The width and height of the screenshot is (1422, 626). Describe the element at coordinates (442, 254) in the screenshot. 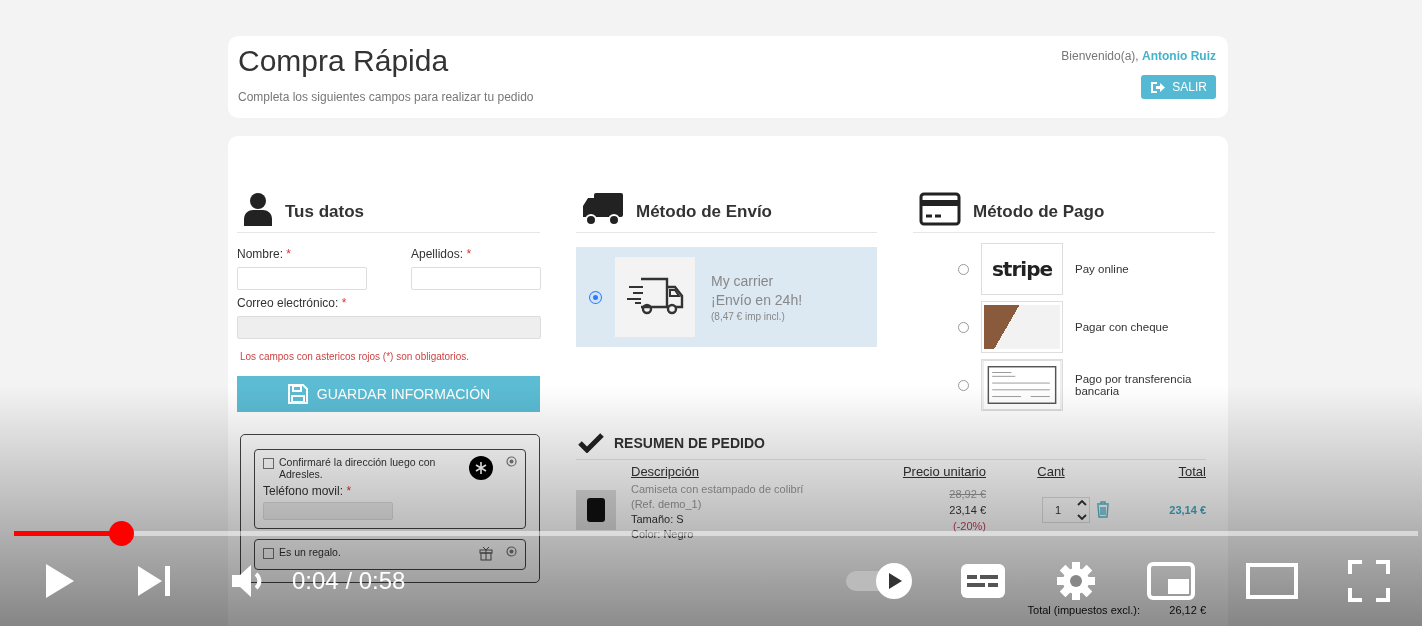

I see `field-label: Apellidos: *` at that location.